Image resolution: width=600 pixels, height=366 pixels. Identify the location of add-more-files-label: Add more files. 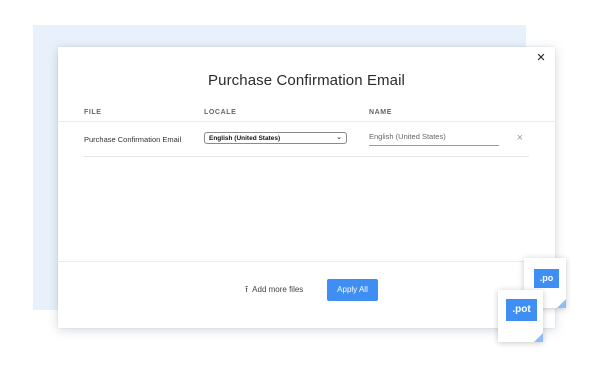
(278, 289).